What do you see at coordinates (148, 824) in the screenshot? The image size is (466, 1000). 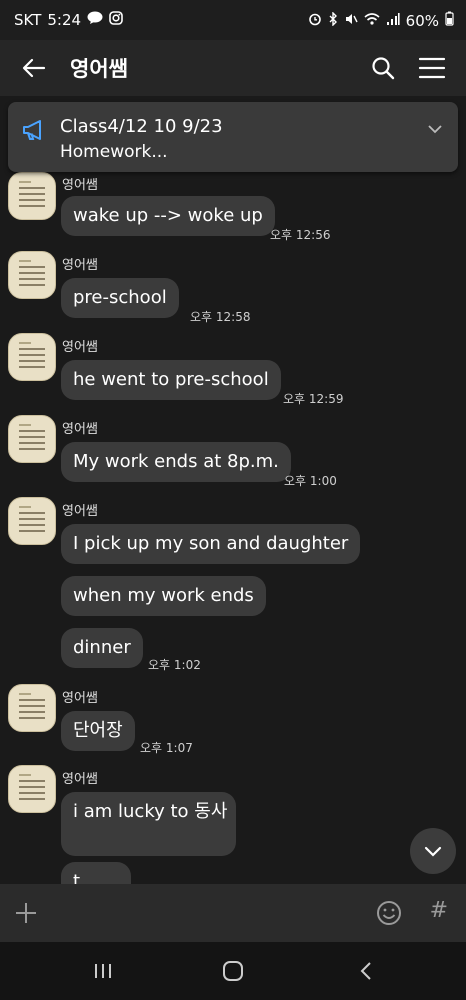 I see `message-bubble: i am lucky to 동사` at bounding box center [148, 824].